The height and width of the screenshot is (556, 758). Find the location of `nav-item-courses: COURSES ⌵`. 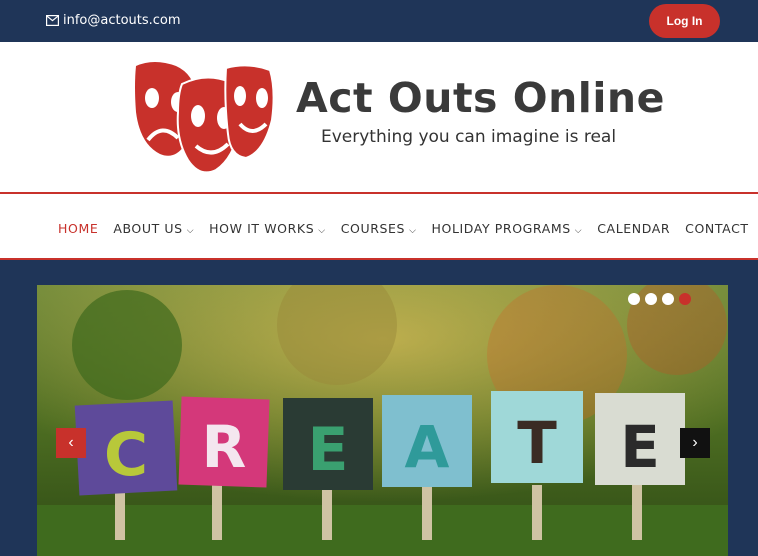

nav-item-courses: COURSES ⌵ is located at coordinates (379, 228).